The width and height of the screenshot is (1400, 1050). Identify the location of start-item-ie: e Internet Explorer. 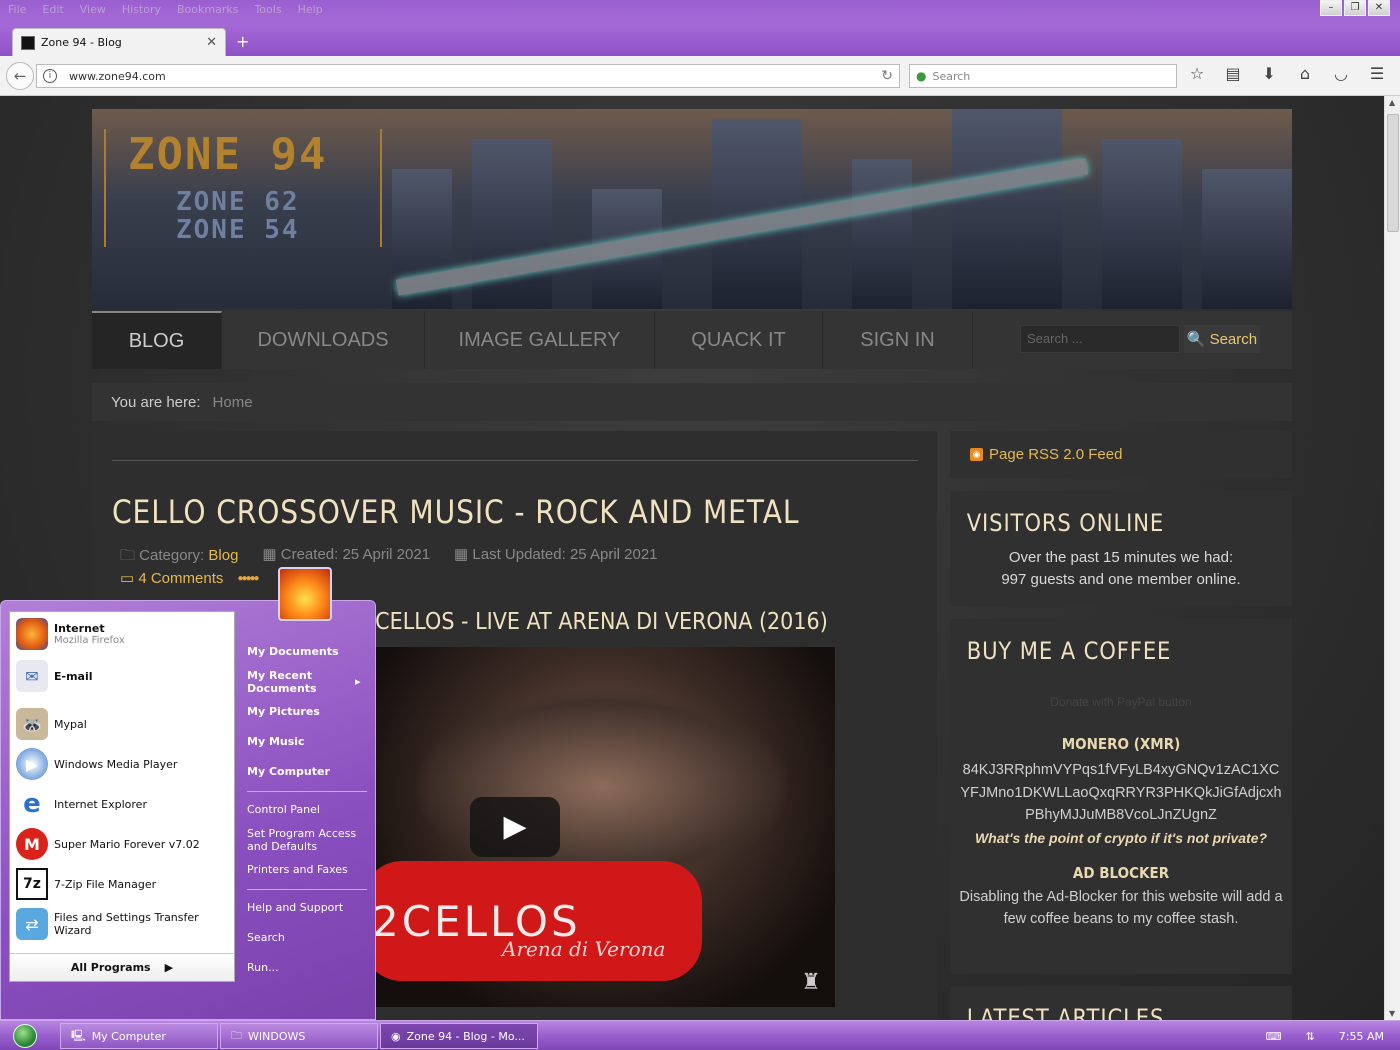
(124, 804).